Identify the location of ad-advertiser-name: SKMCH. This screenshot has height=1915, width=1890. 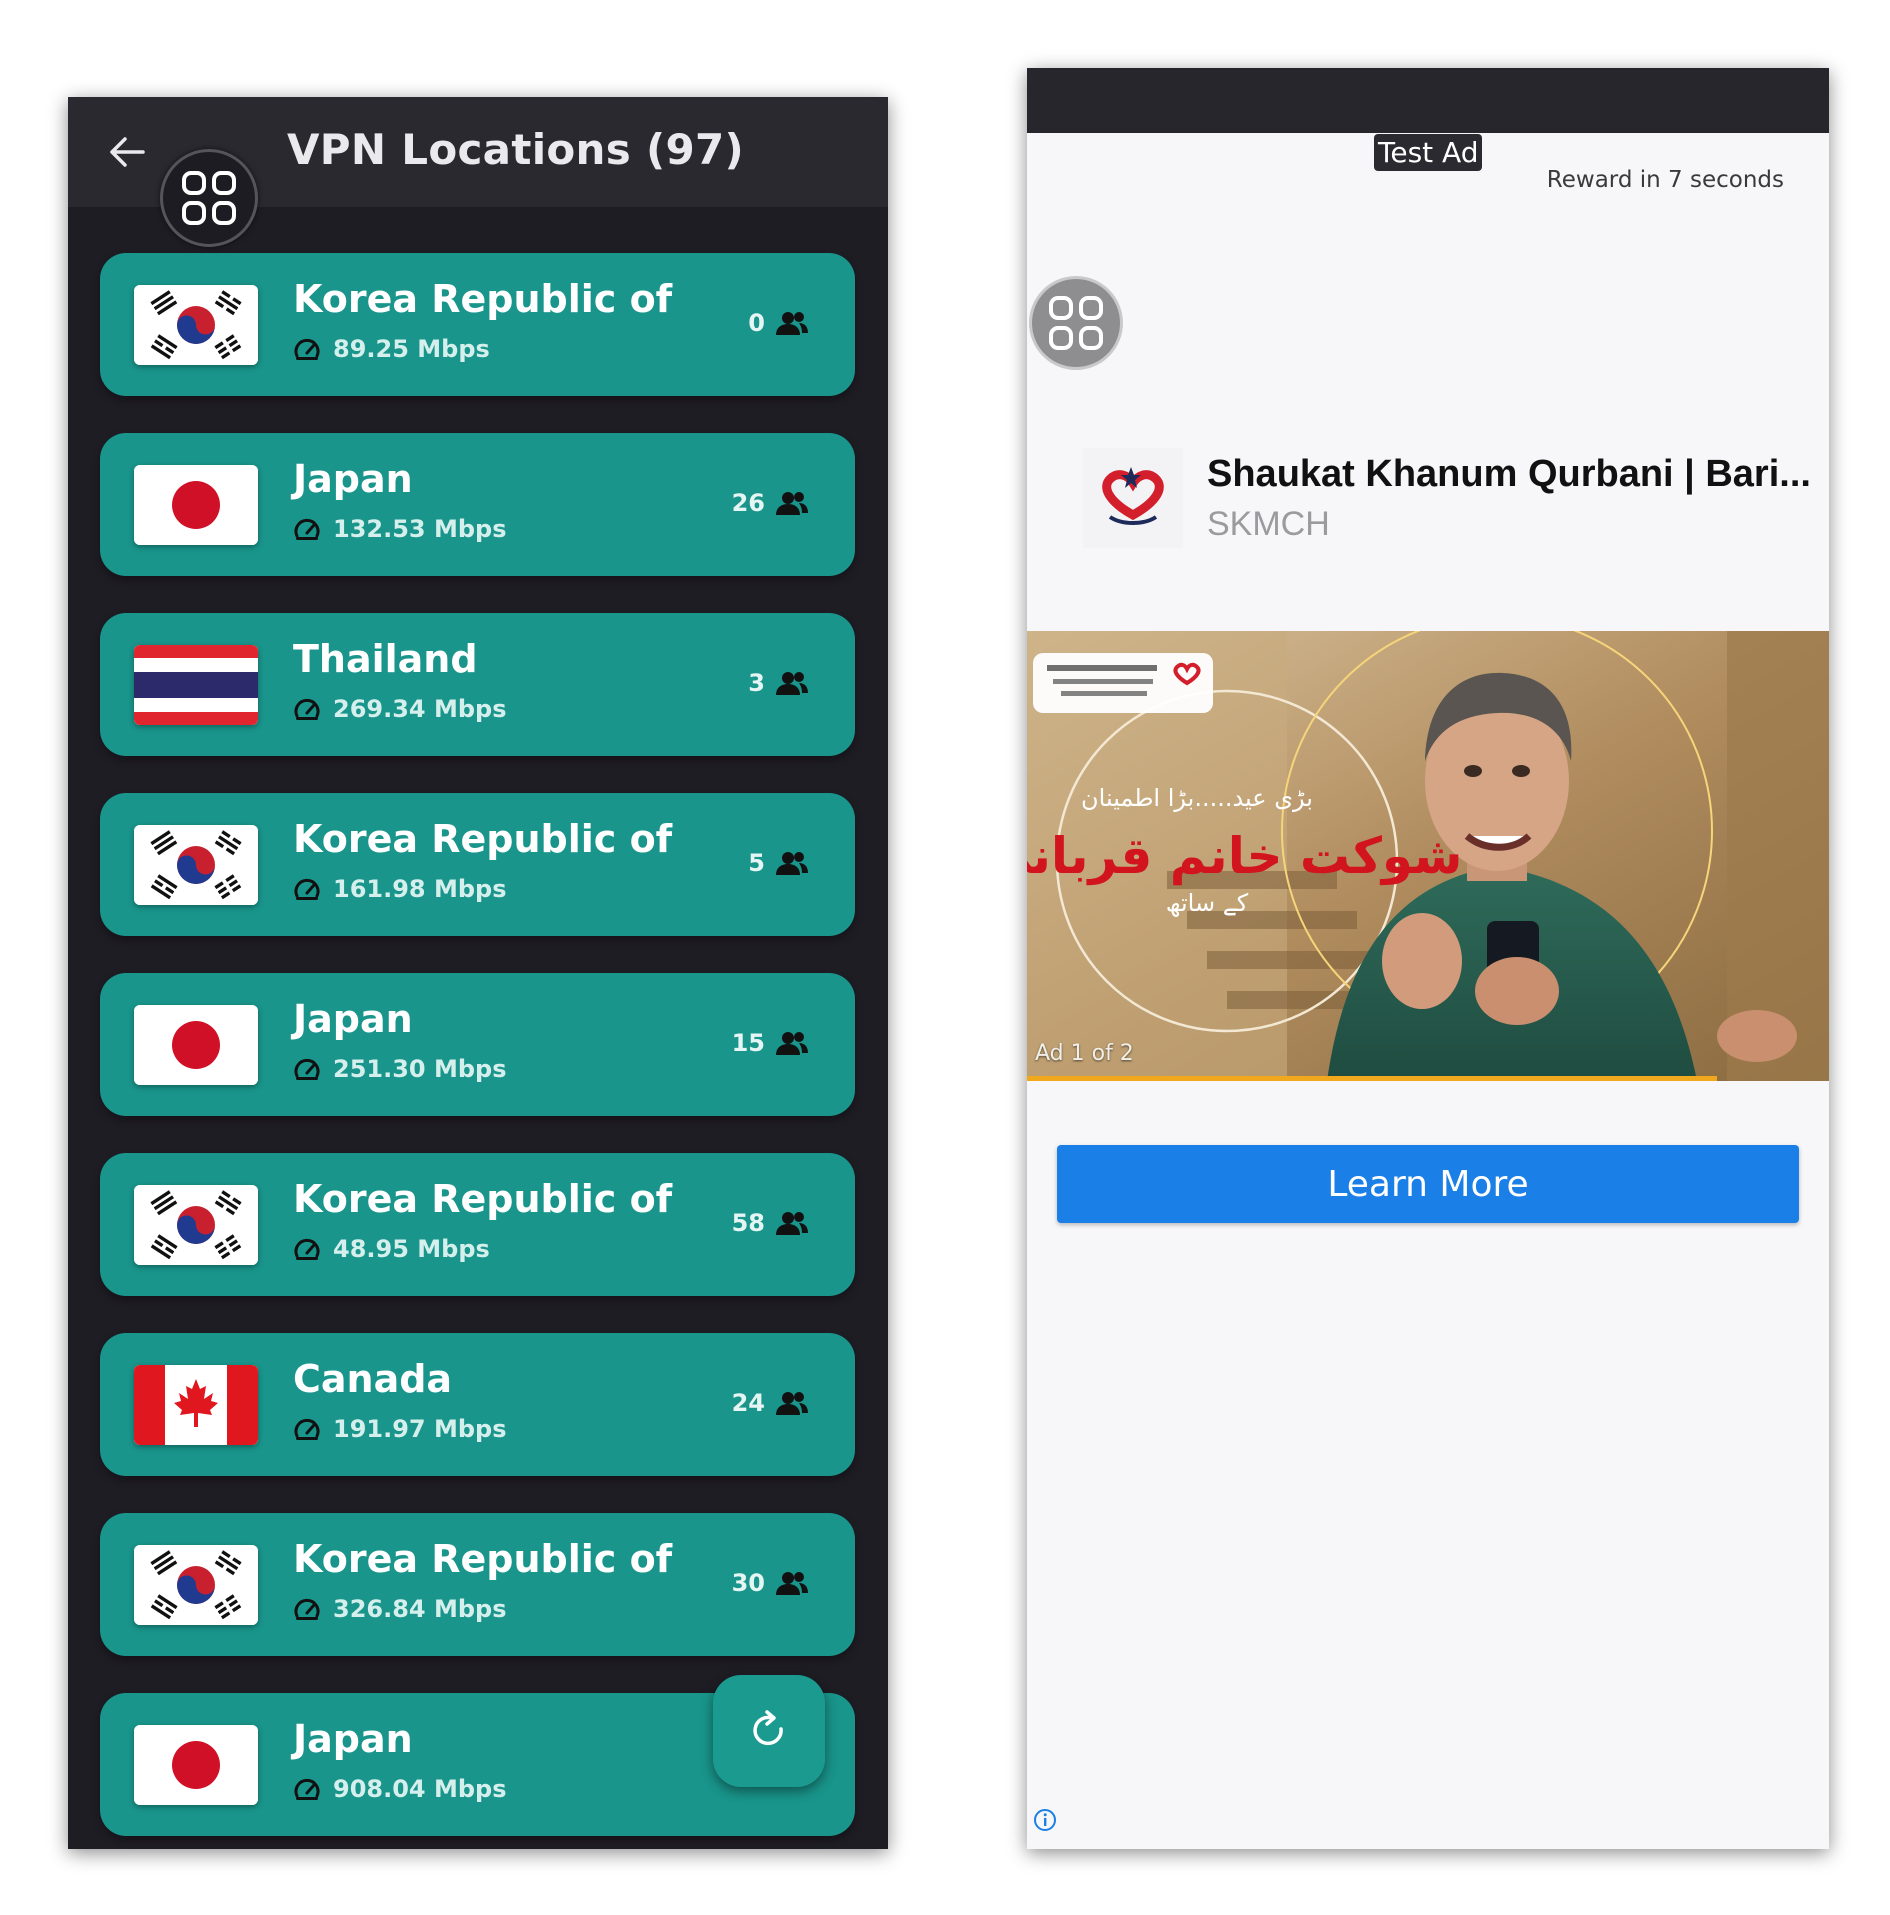
(1268, 524).